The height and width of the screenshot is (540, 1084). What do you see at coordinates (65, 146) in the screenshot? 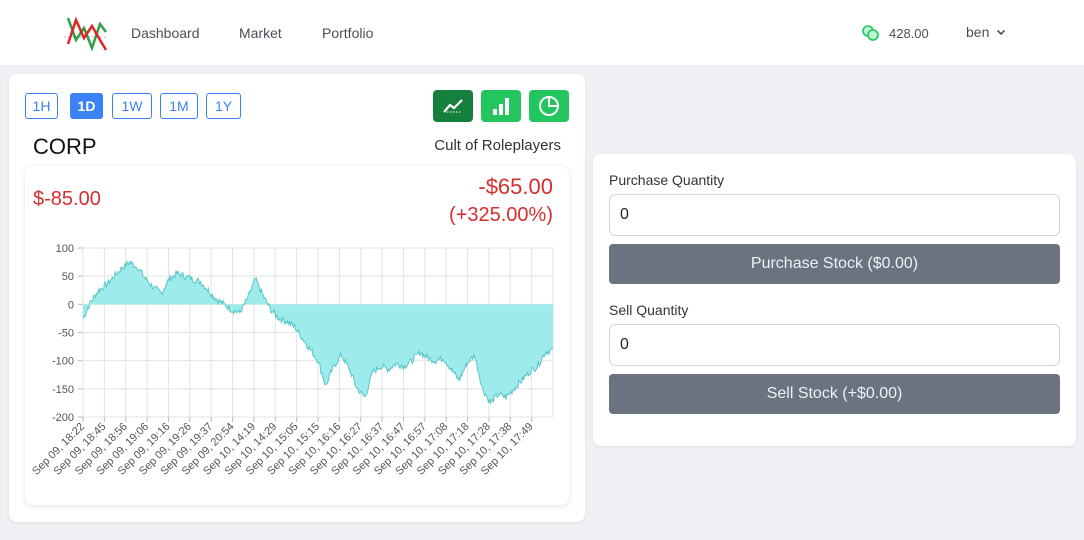
I see `stock-ticker: CORP` at bounding box center [65, 146].